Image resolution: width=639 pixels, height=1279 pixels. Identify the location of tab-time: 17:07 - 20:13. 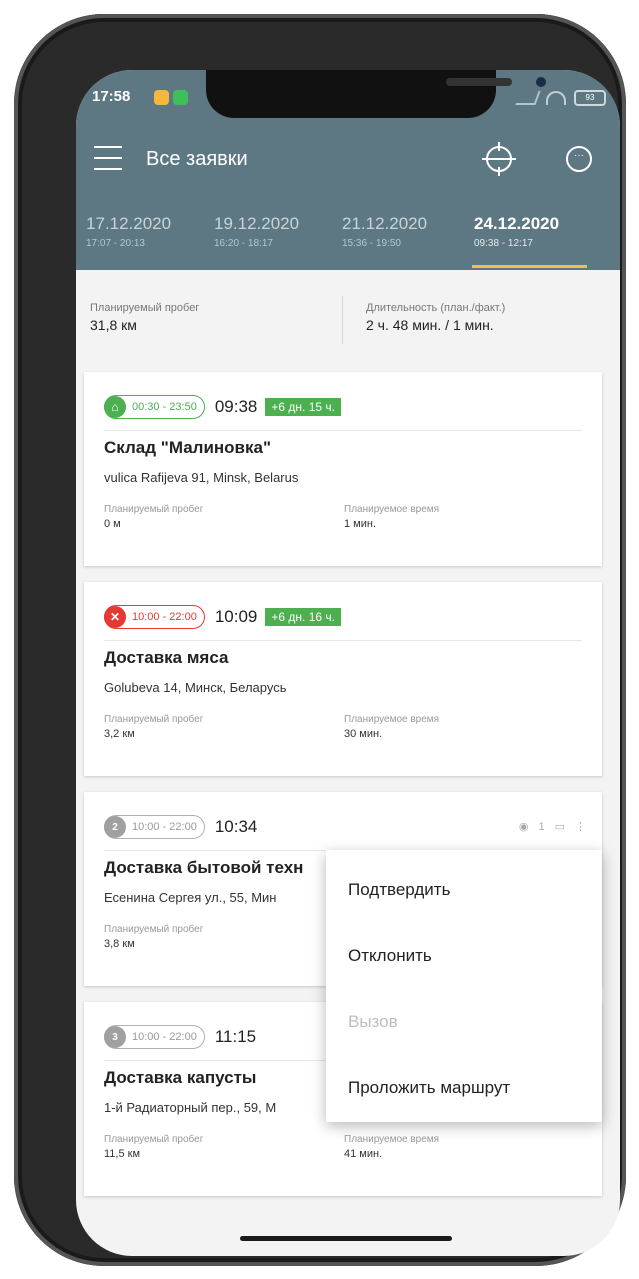
(115, 243).